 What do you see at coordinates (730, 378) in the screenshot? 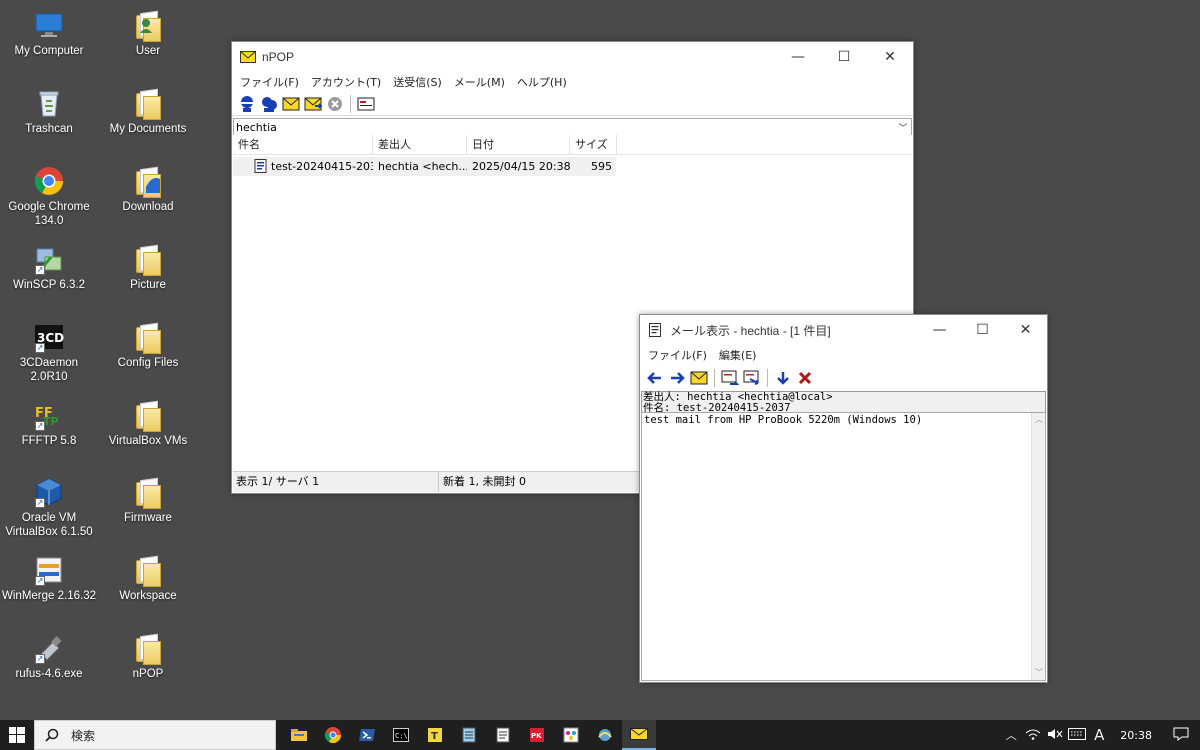
I see `reply-button` at bounding box center [730, 378].